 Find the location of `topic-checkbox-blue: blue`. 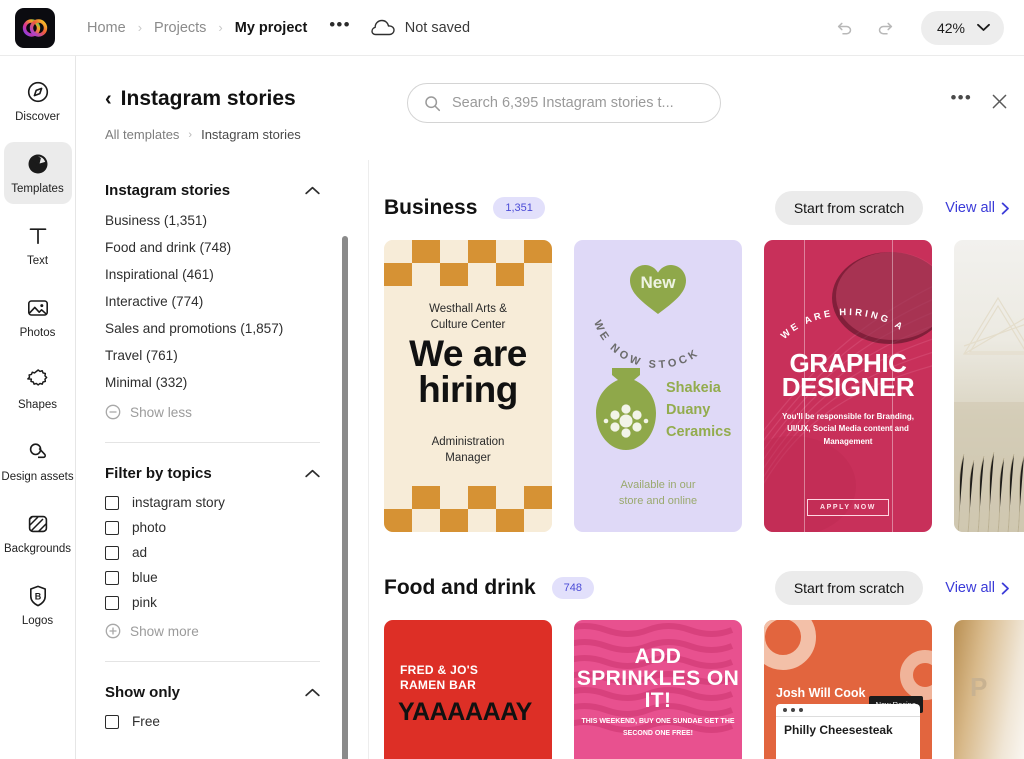

topic-checkbox-blue: blue is located at coordinates (212, 577).